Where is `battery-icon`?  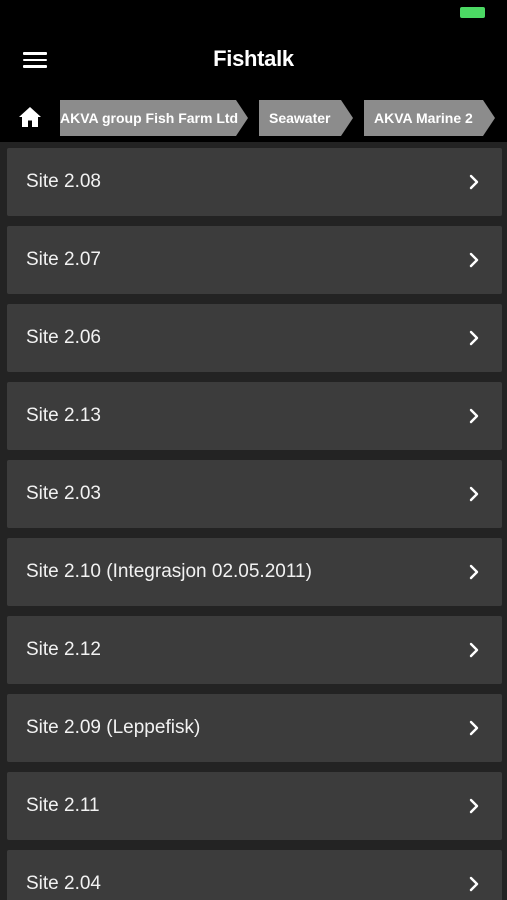 battery-icon is located at coordinates (472, 12).